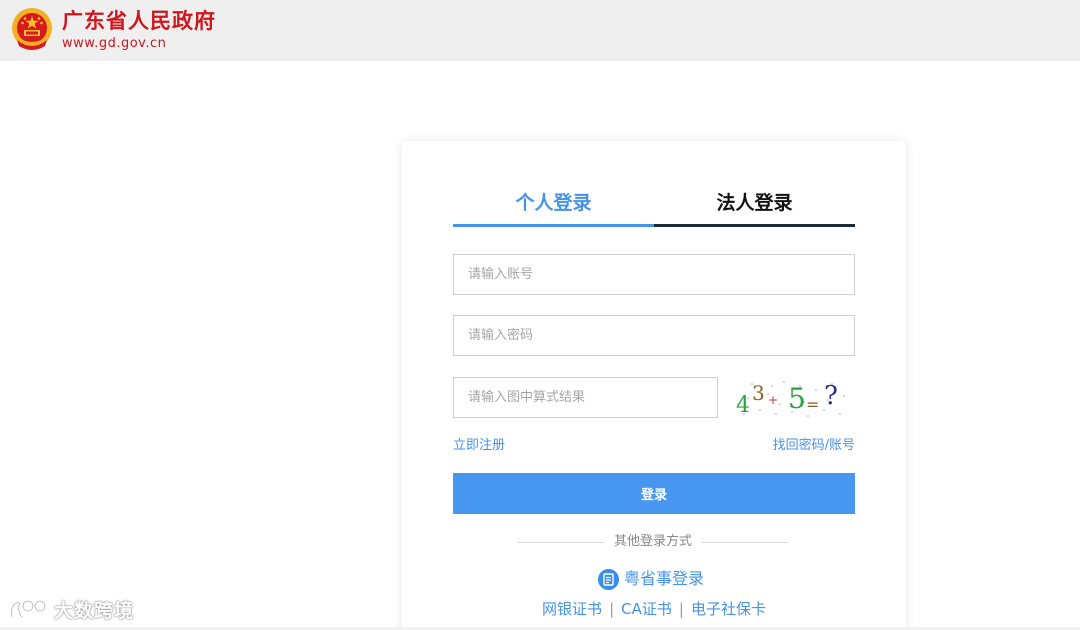 This screenshot has height=630, width=1080. I want to click on watermark: 大数跨境, so click(71, 609).